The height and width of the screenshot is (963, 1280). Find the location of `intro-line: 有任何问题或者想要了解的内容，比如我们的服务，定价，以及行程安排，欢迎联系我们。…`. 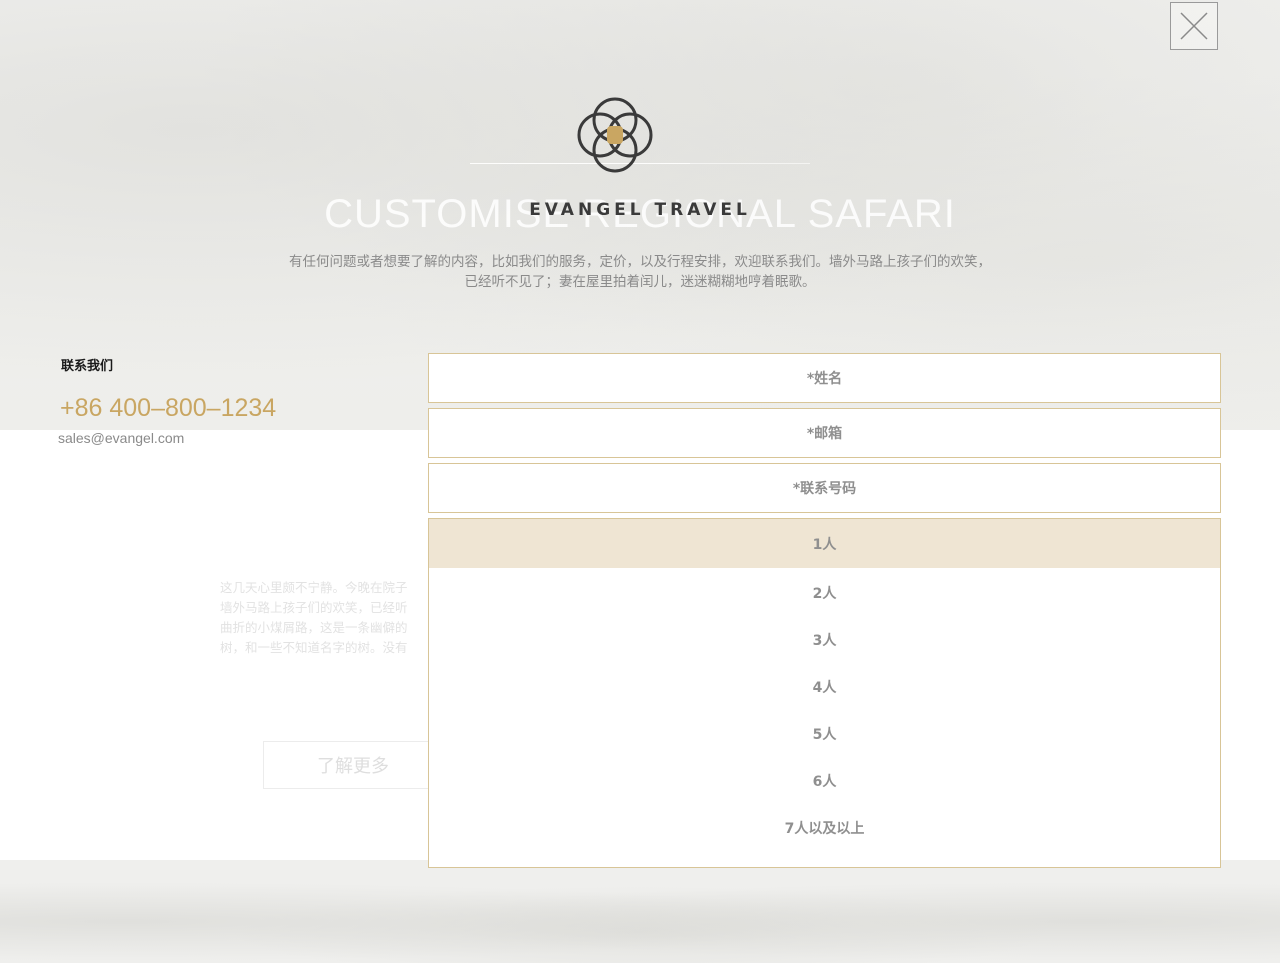

intro-line: 有任何问题或者想要了解的内容，比如我们的服务，定价，以及行程安排，欢迎联系我们。… is located at coordinates (640, 262).